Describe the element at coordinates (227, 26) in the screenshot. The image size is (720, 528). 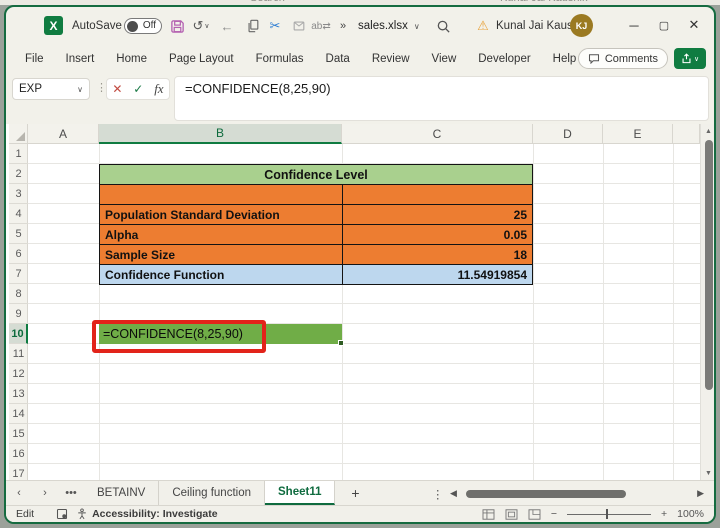
I see `redo-icon: ←` at that location.